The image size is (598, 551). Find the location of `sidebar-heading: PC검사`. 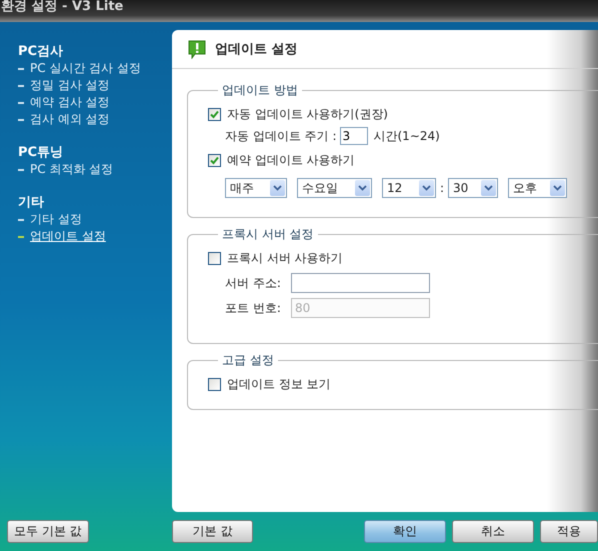

sidebar-heading: PC검사 is located at coordinates (41, 51).